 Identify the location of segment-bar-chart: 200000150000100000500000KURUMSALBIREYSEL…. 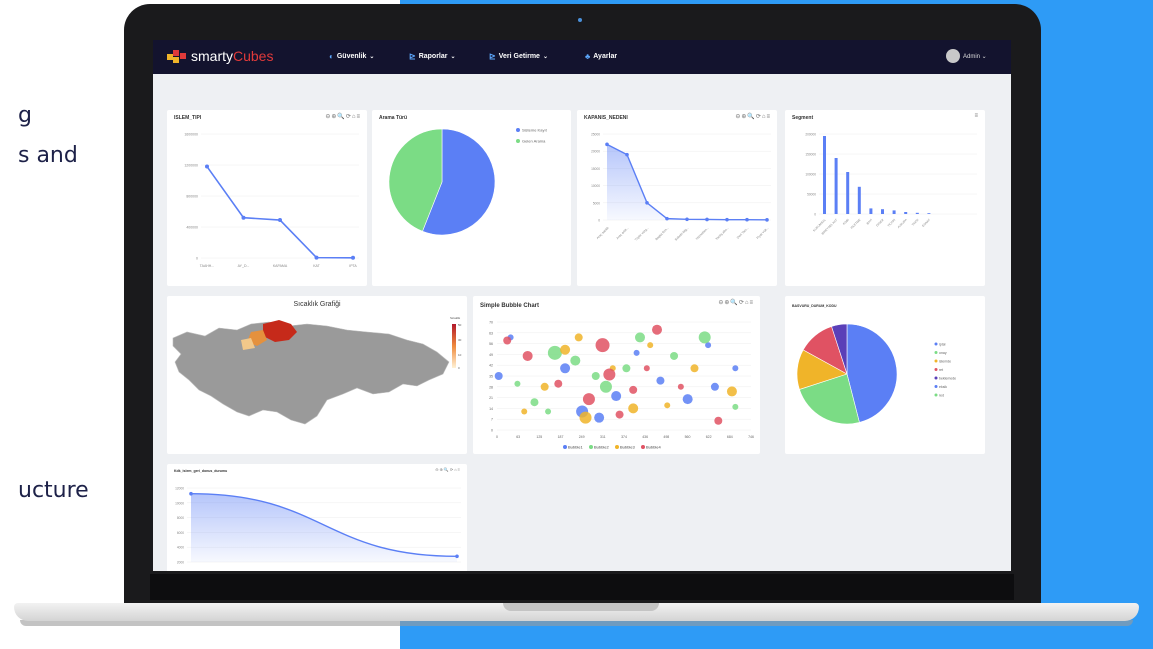
(891, 184).